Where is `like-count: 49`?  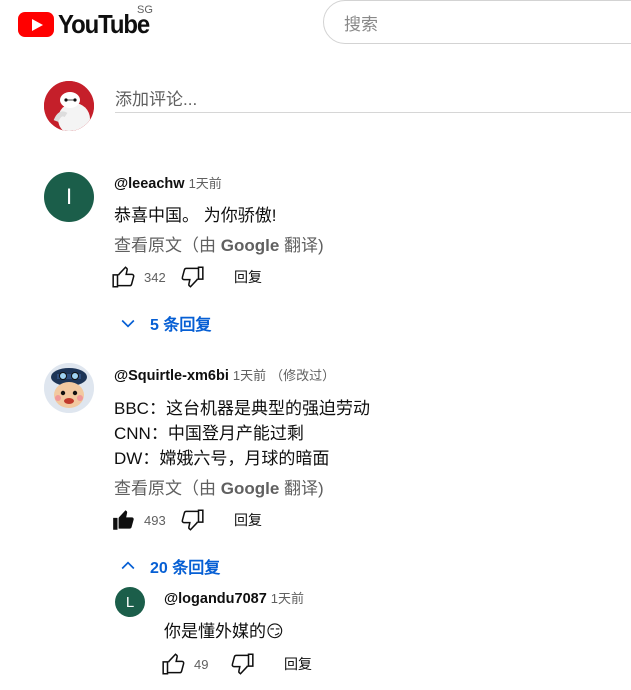 like-count: 49 is located at coordinates (201, 664).